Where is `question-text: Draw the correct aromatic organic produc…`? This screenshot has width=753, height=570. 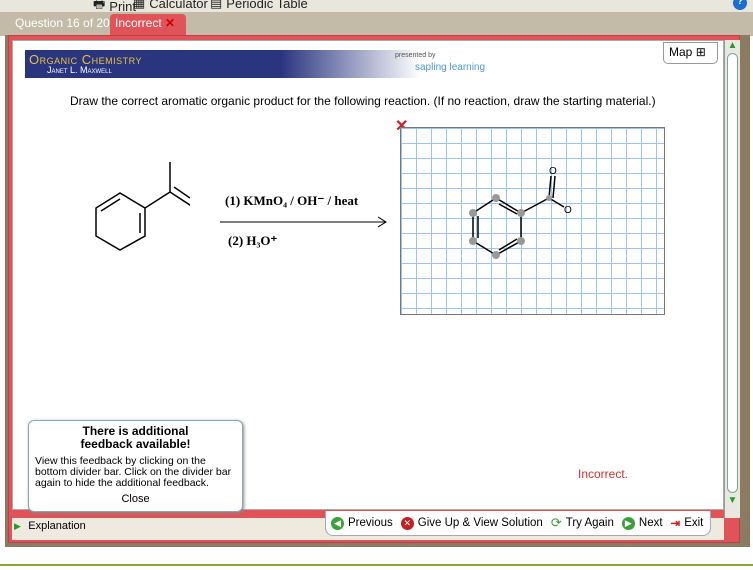
question-text: Draw the correct aromatic organic produc… is located at coordinates (363, 101).